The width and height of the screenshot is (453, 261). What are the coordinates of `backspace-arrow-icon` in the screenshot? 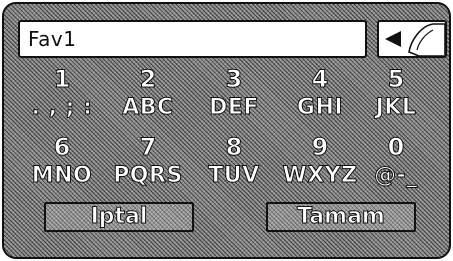 It's located at (415, 39).